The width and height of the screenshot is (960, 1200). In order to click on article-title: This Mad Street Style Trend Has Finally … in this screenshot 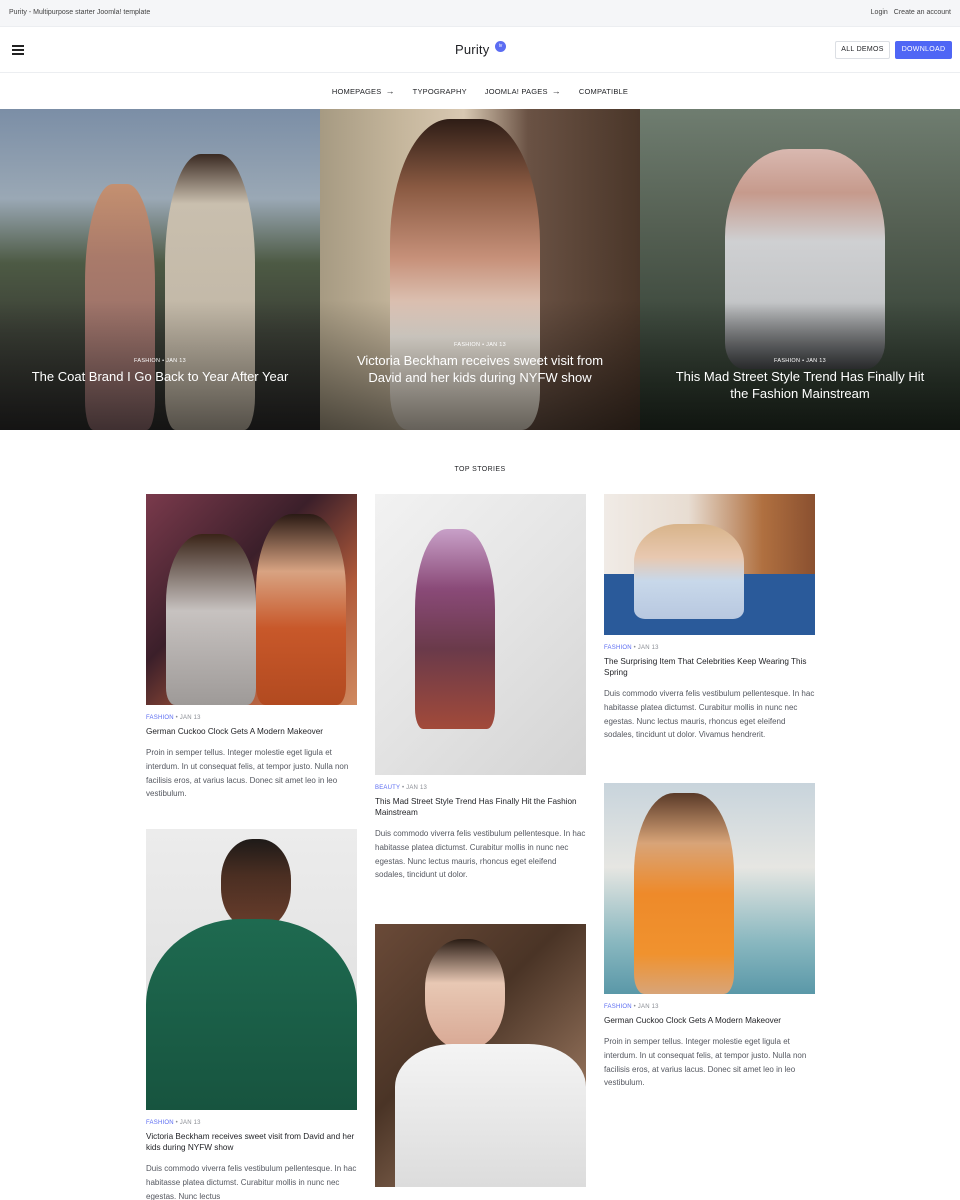, I will do `click(480, 807)`.